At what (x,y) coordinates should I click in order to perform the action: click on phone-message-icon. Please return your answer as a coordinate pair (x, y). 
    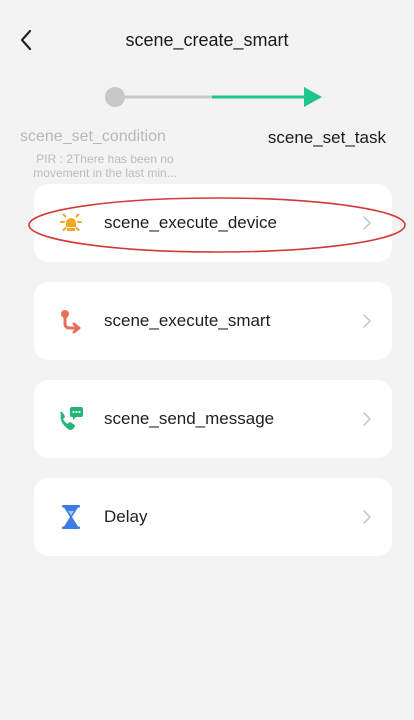
    Looking at the image, I should click on (71, 419).